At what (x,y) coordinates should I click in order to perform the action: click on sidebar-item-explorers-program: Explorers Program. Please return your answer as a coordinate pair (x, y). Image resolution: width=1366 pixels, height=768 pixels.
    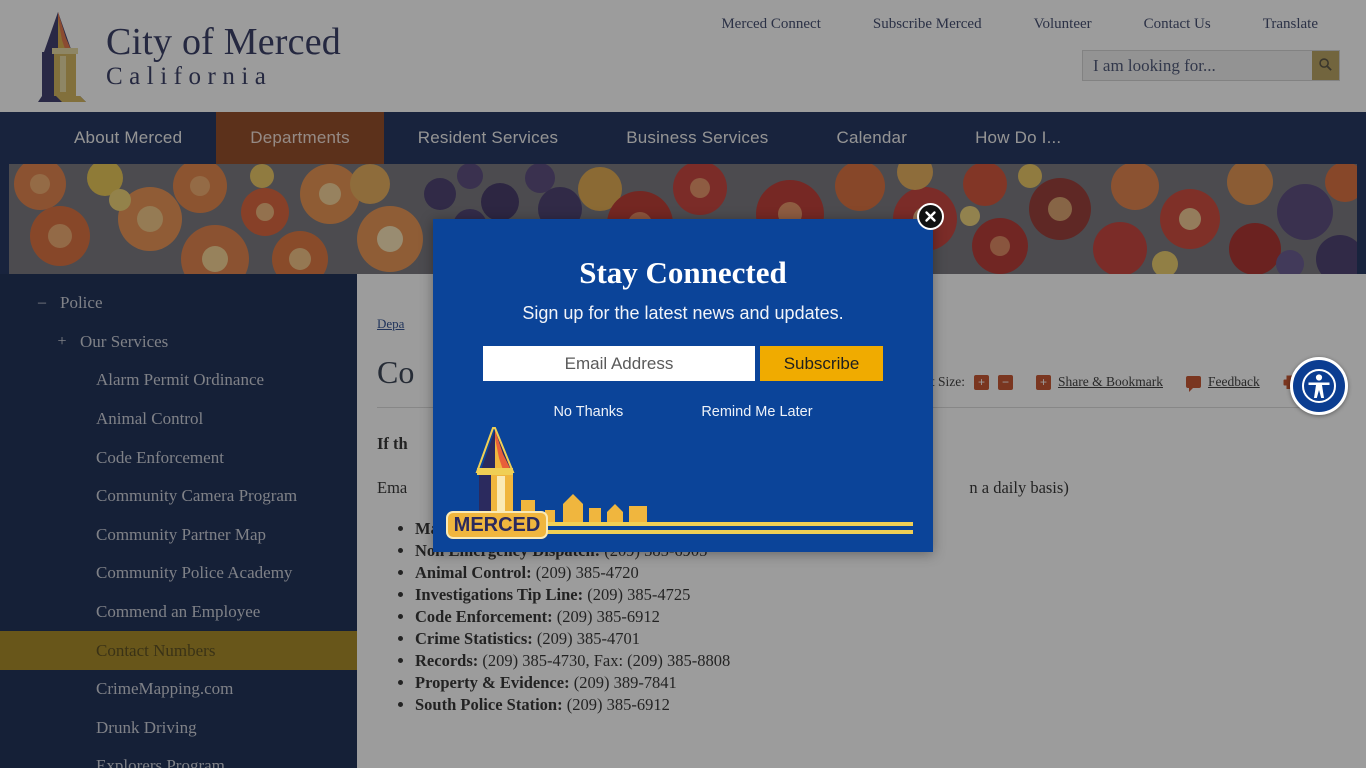
    Looking at the image, I should click on (178, 757).